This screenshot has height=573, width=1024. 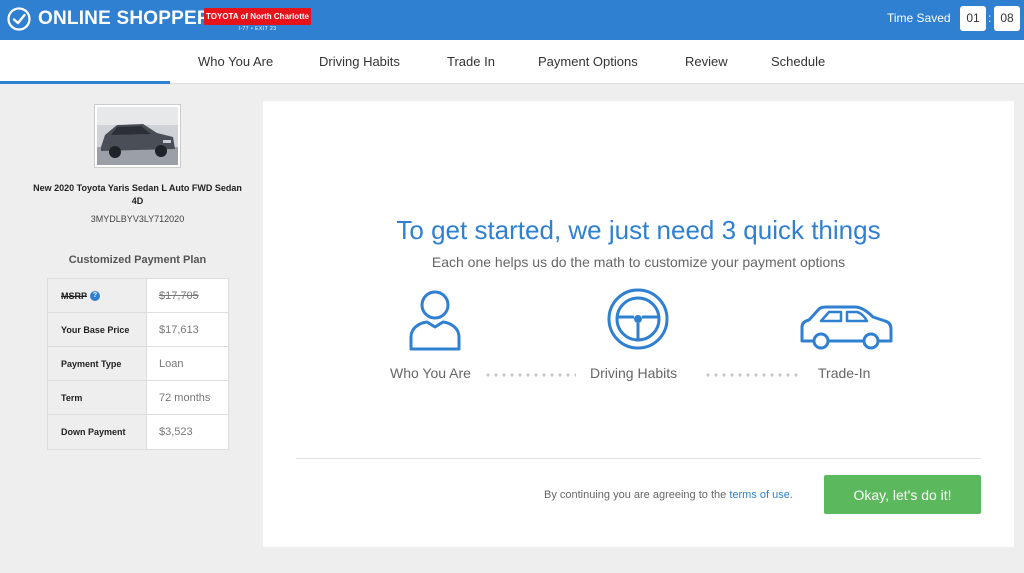 I want to click on plan-row-term: Term 72 months, so click(x=138, y=398).